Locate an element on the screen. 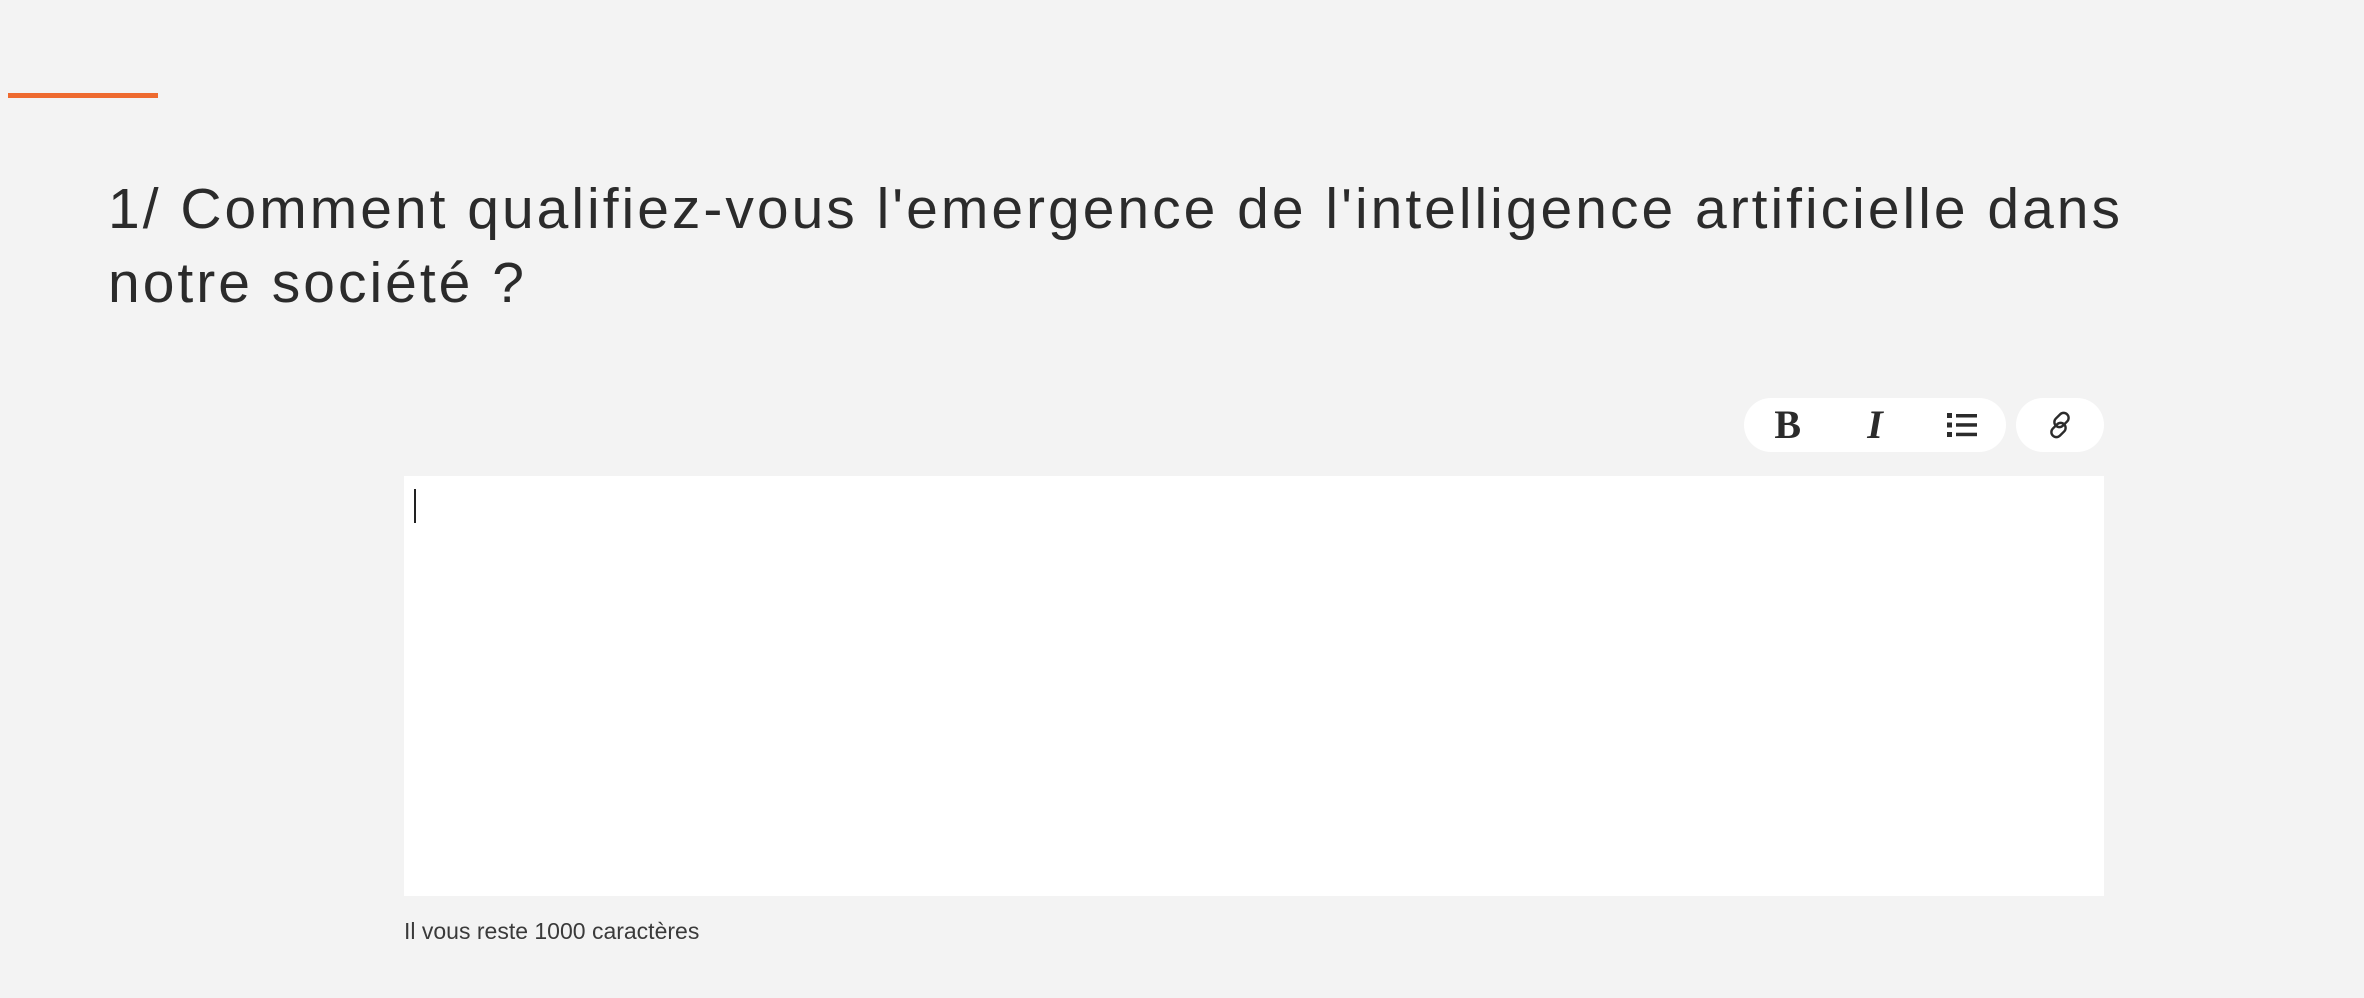 The image size is (2364, 998). bulleted-list-button is located at coordinates (1962, 425).